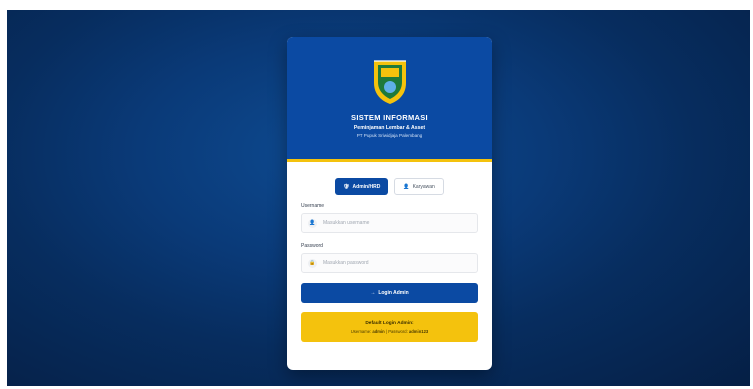 This screenshot has width=753, height=389. I want to click on info-title: Default Login Admin:, so click(389, 323).